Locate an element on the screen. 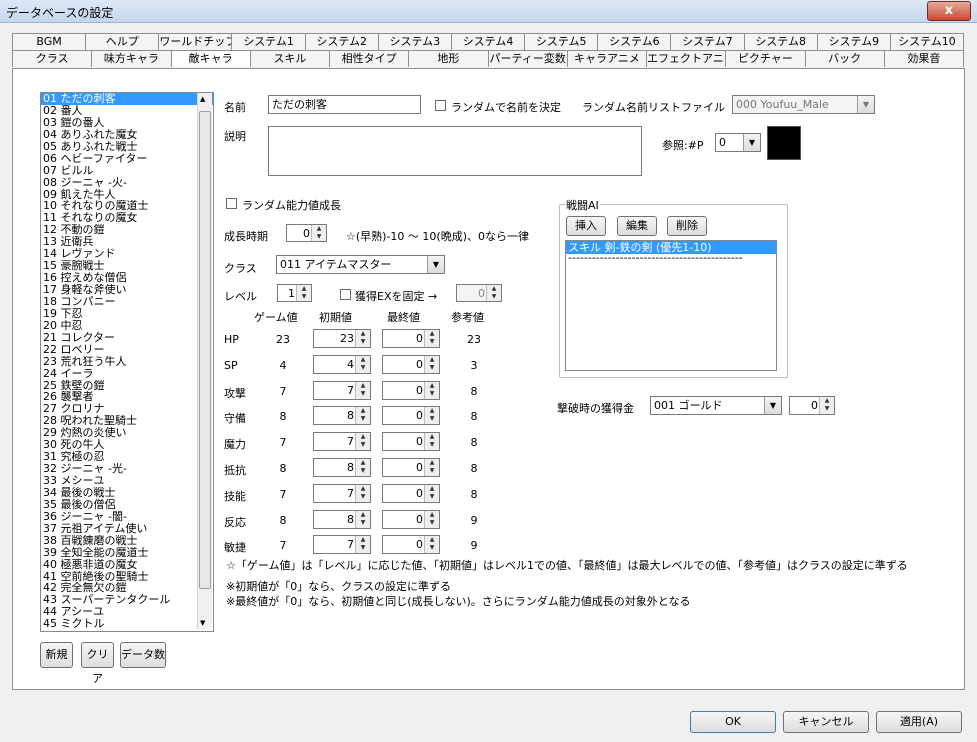 The height and width of the screenshot is (742, 977). list-item: 40 極悪非道の魔女 is located at coordinates (127, 565).